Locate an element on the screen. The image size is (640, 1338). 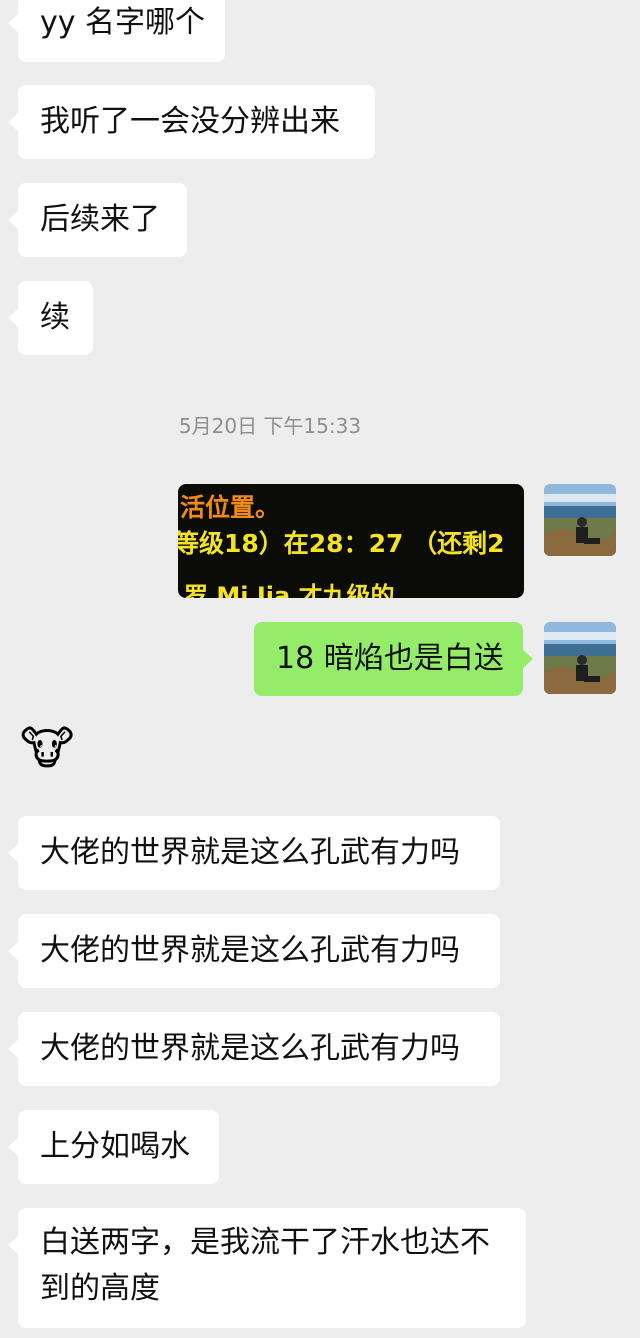
message-text: 后续来了 is located at coordinates (100, 219).